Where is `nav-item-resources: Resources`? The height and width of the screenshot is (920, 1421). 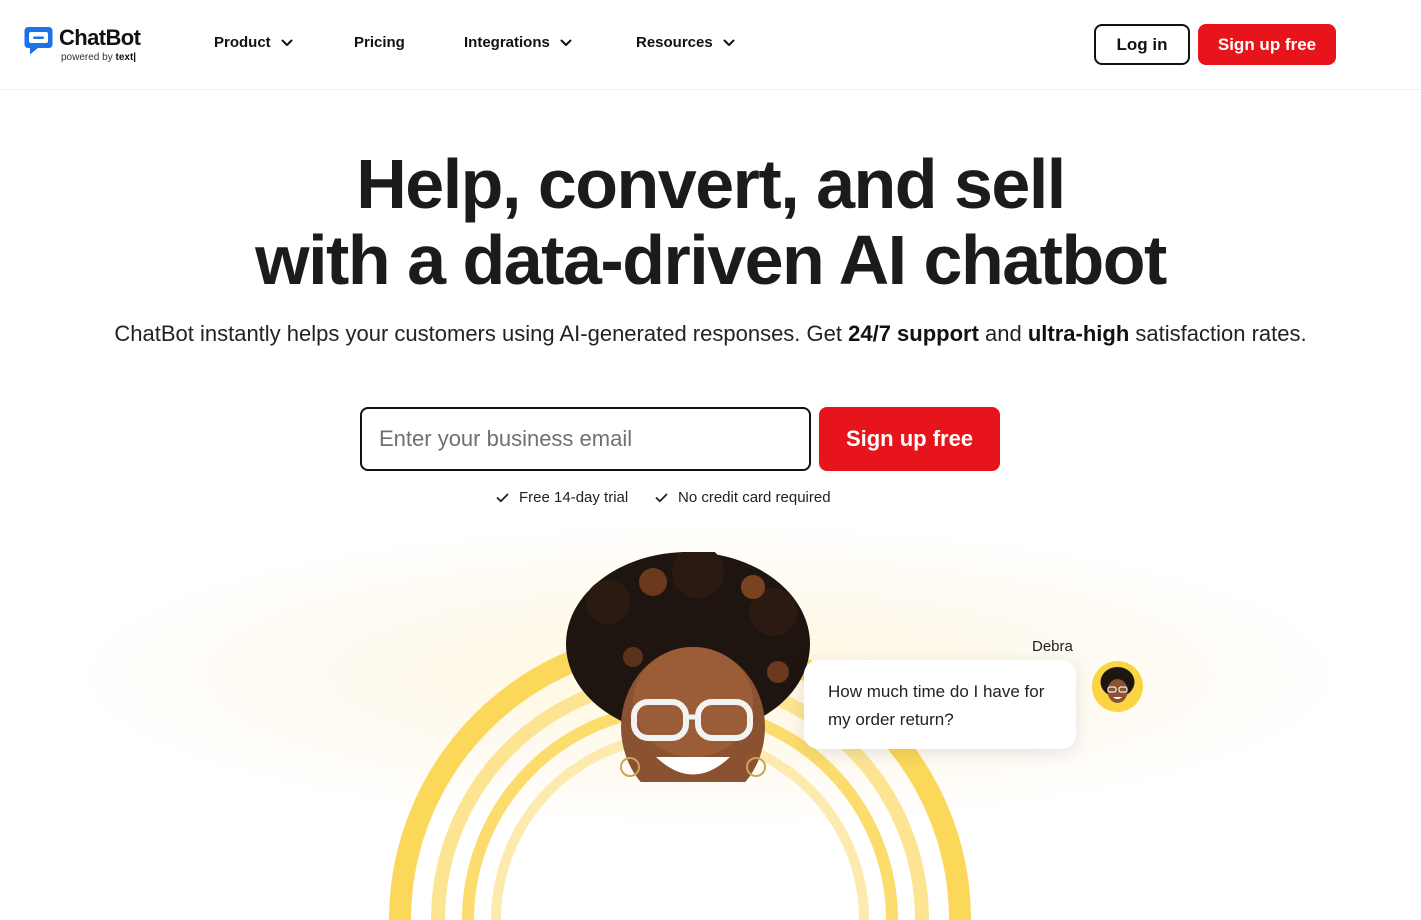
nav-item-resources: Resources is located at coordinates (685, 42).